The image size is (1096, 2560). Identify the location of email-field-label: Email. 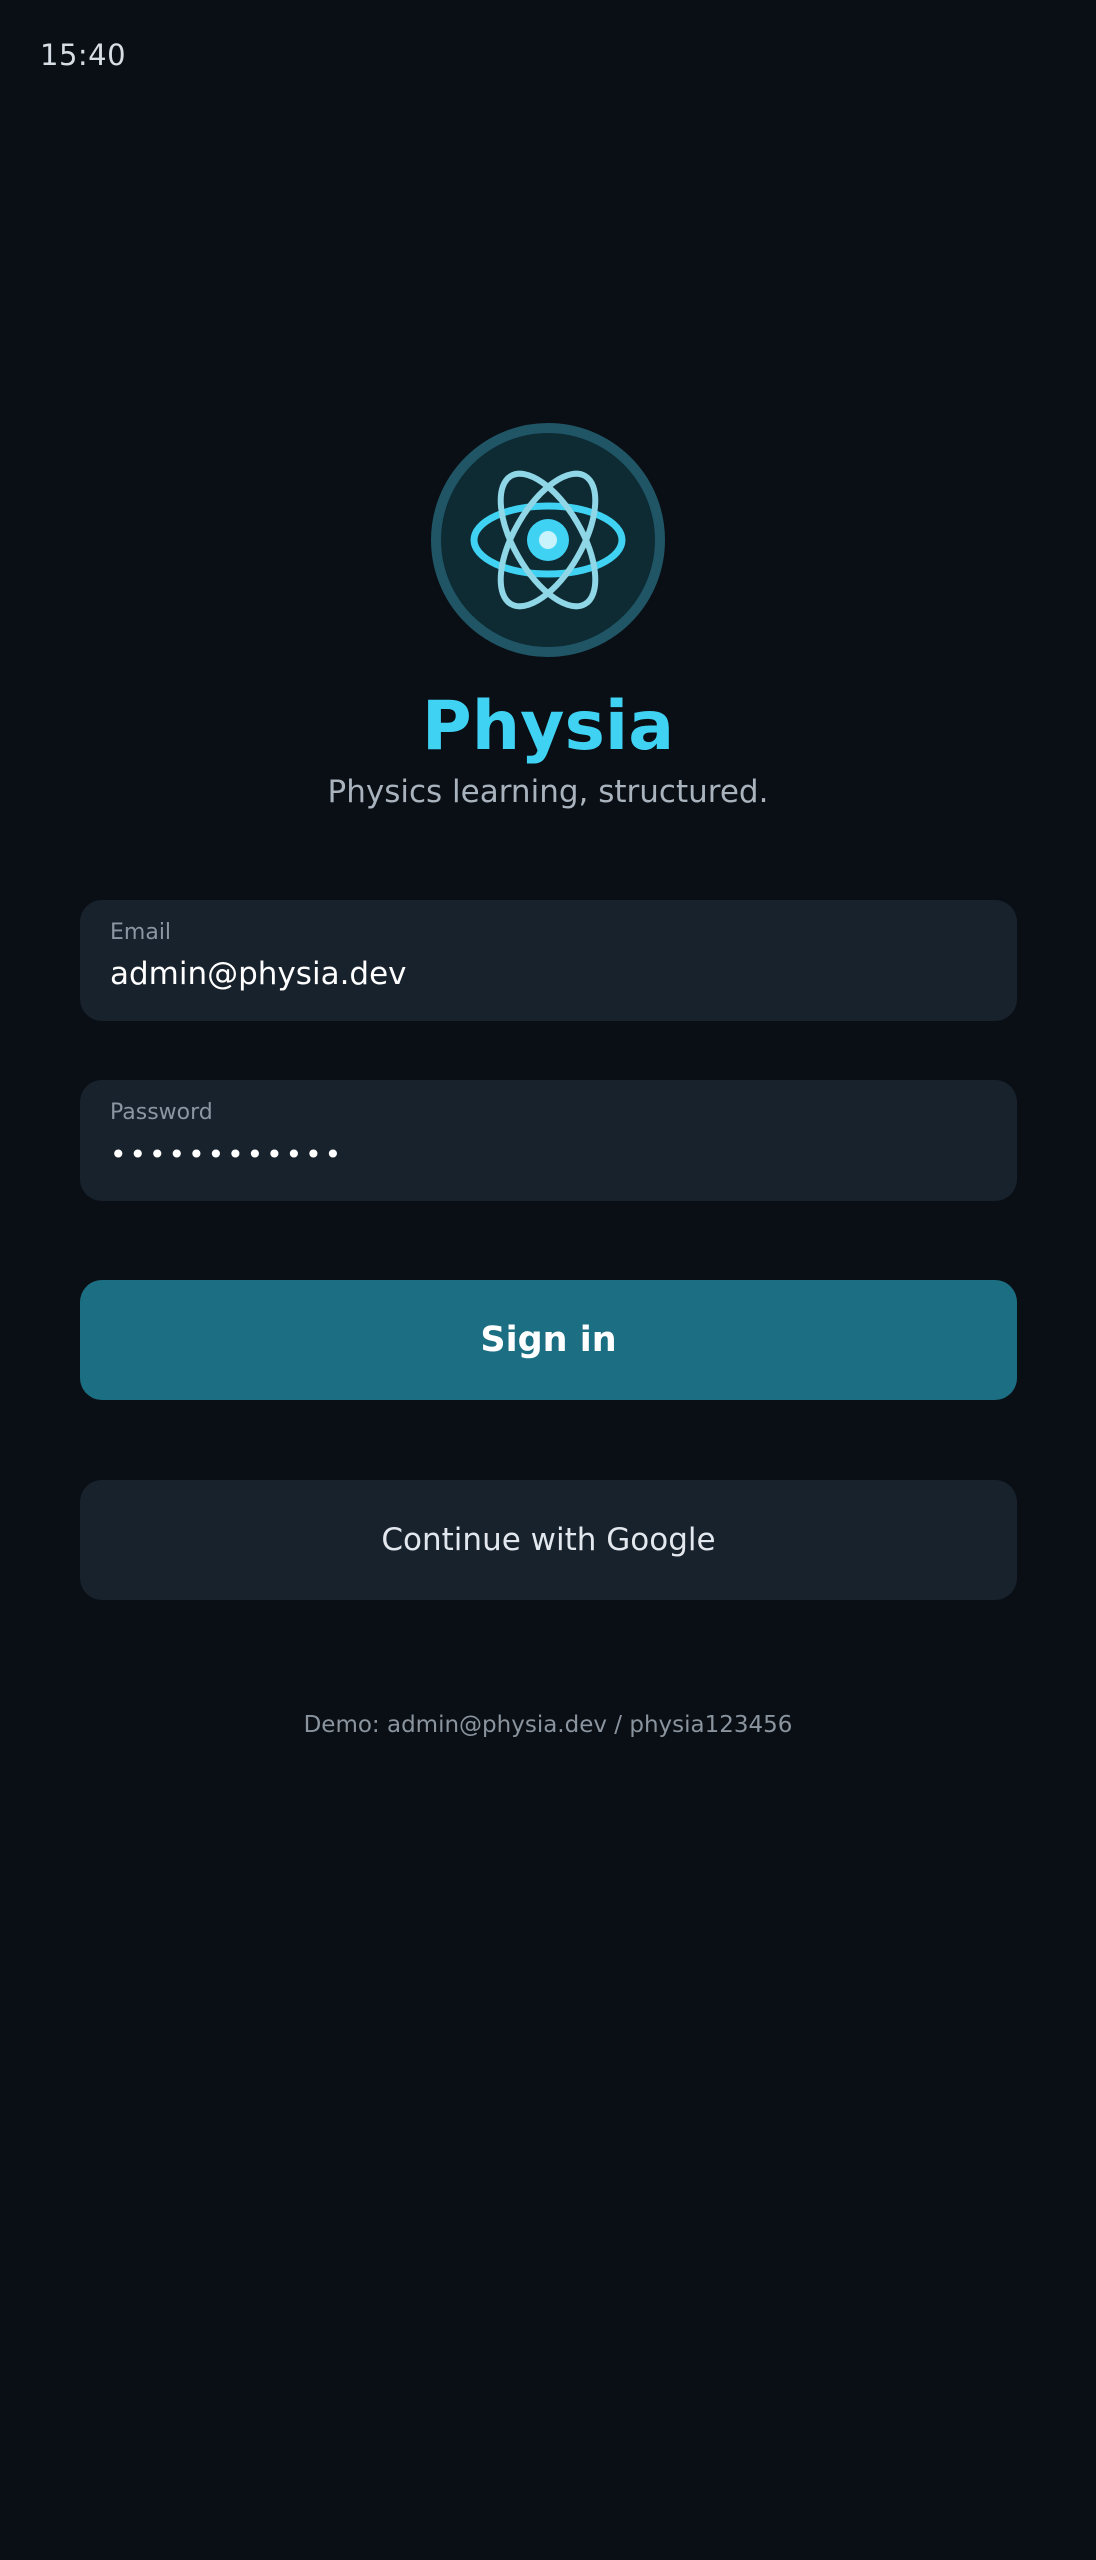
(141, 932).